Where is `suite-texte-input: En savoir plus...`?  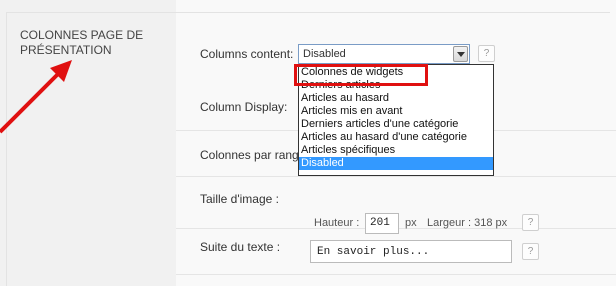 suite-texte-input: En savoir plus... is located at coordinates (411, 251).